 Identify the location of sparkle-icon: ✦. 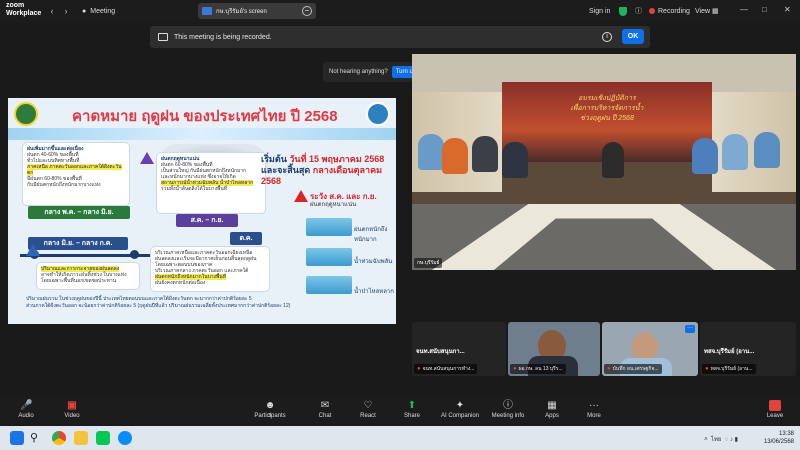
(460, 405).